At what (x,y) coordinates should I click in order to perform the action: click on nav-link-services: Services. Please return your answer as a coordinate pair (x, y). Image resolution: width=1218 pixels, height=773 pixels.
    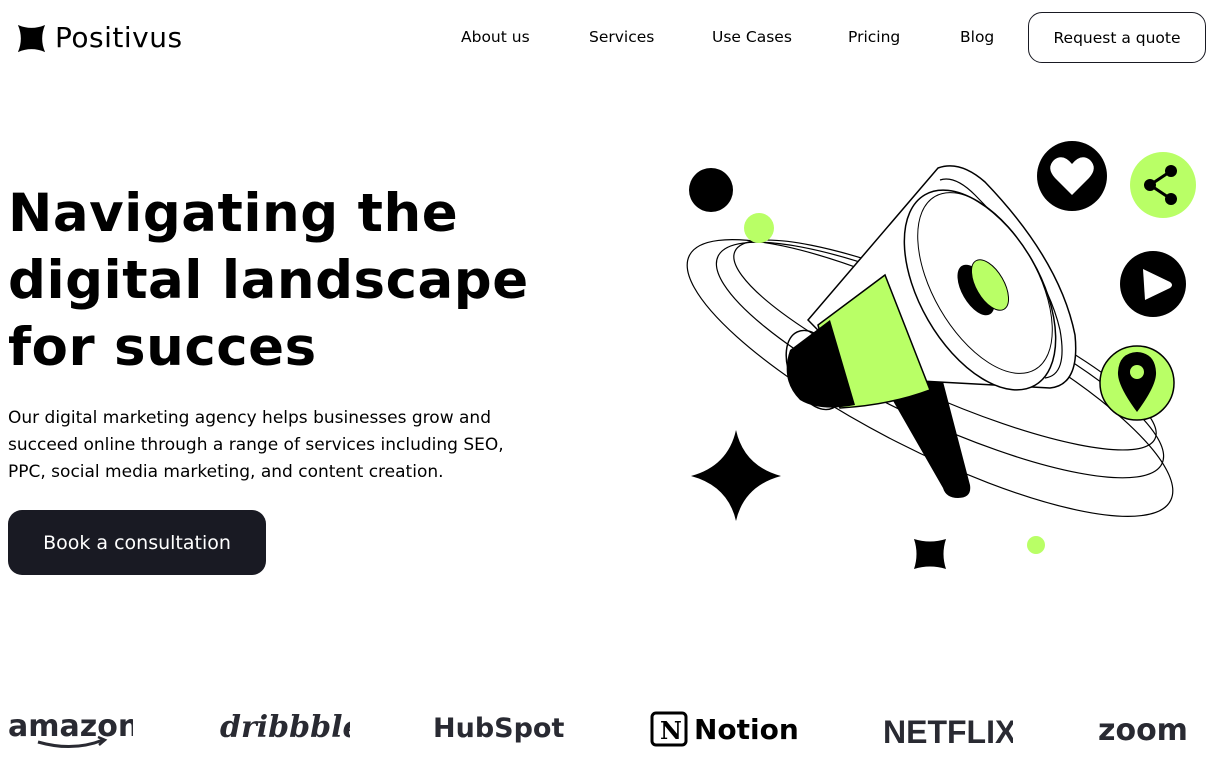
    Looking at the image, I should click on (621, 37).